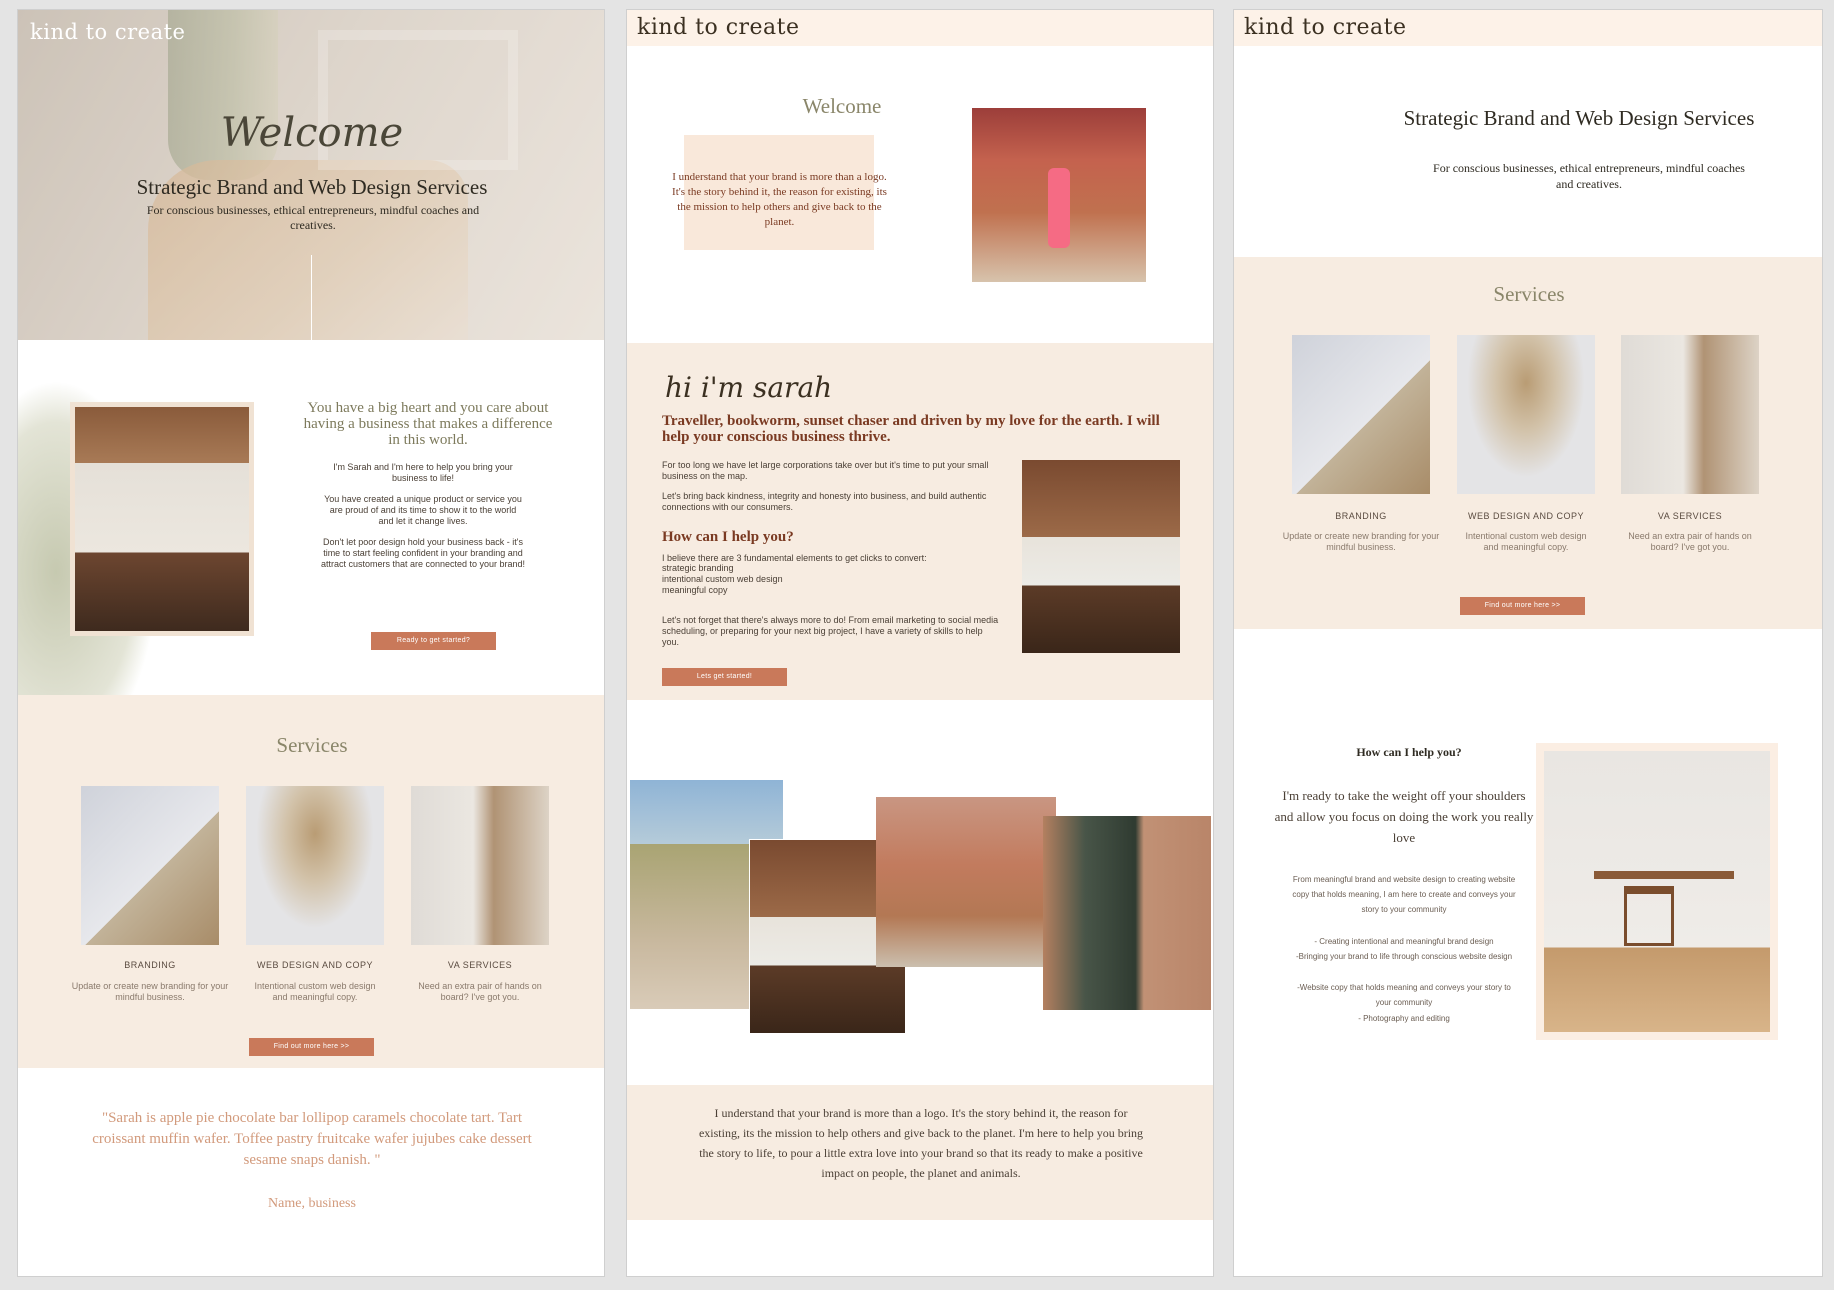 The width and height of the screenshot is (1834, 1290). What do you see at coordinates (695, 590) in the screenshot?
I see `elements-list-item-3: meaningful copy` at bounding box center [695, 590].